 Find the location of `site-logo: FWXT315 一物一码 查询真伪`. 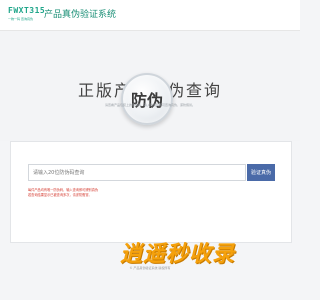

site-logo: FWXT315 一物一码 查询真伪 is located at coordinates (28, 16).